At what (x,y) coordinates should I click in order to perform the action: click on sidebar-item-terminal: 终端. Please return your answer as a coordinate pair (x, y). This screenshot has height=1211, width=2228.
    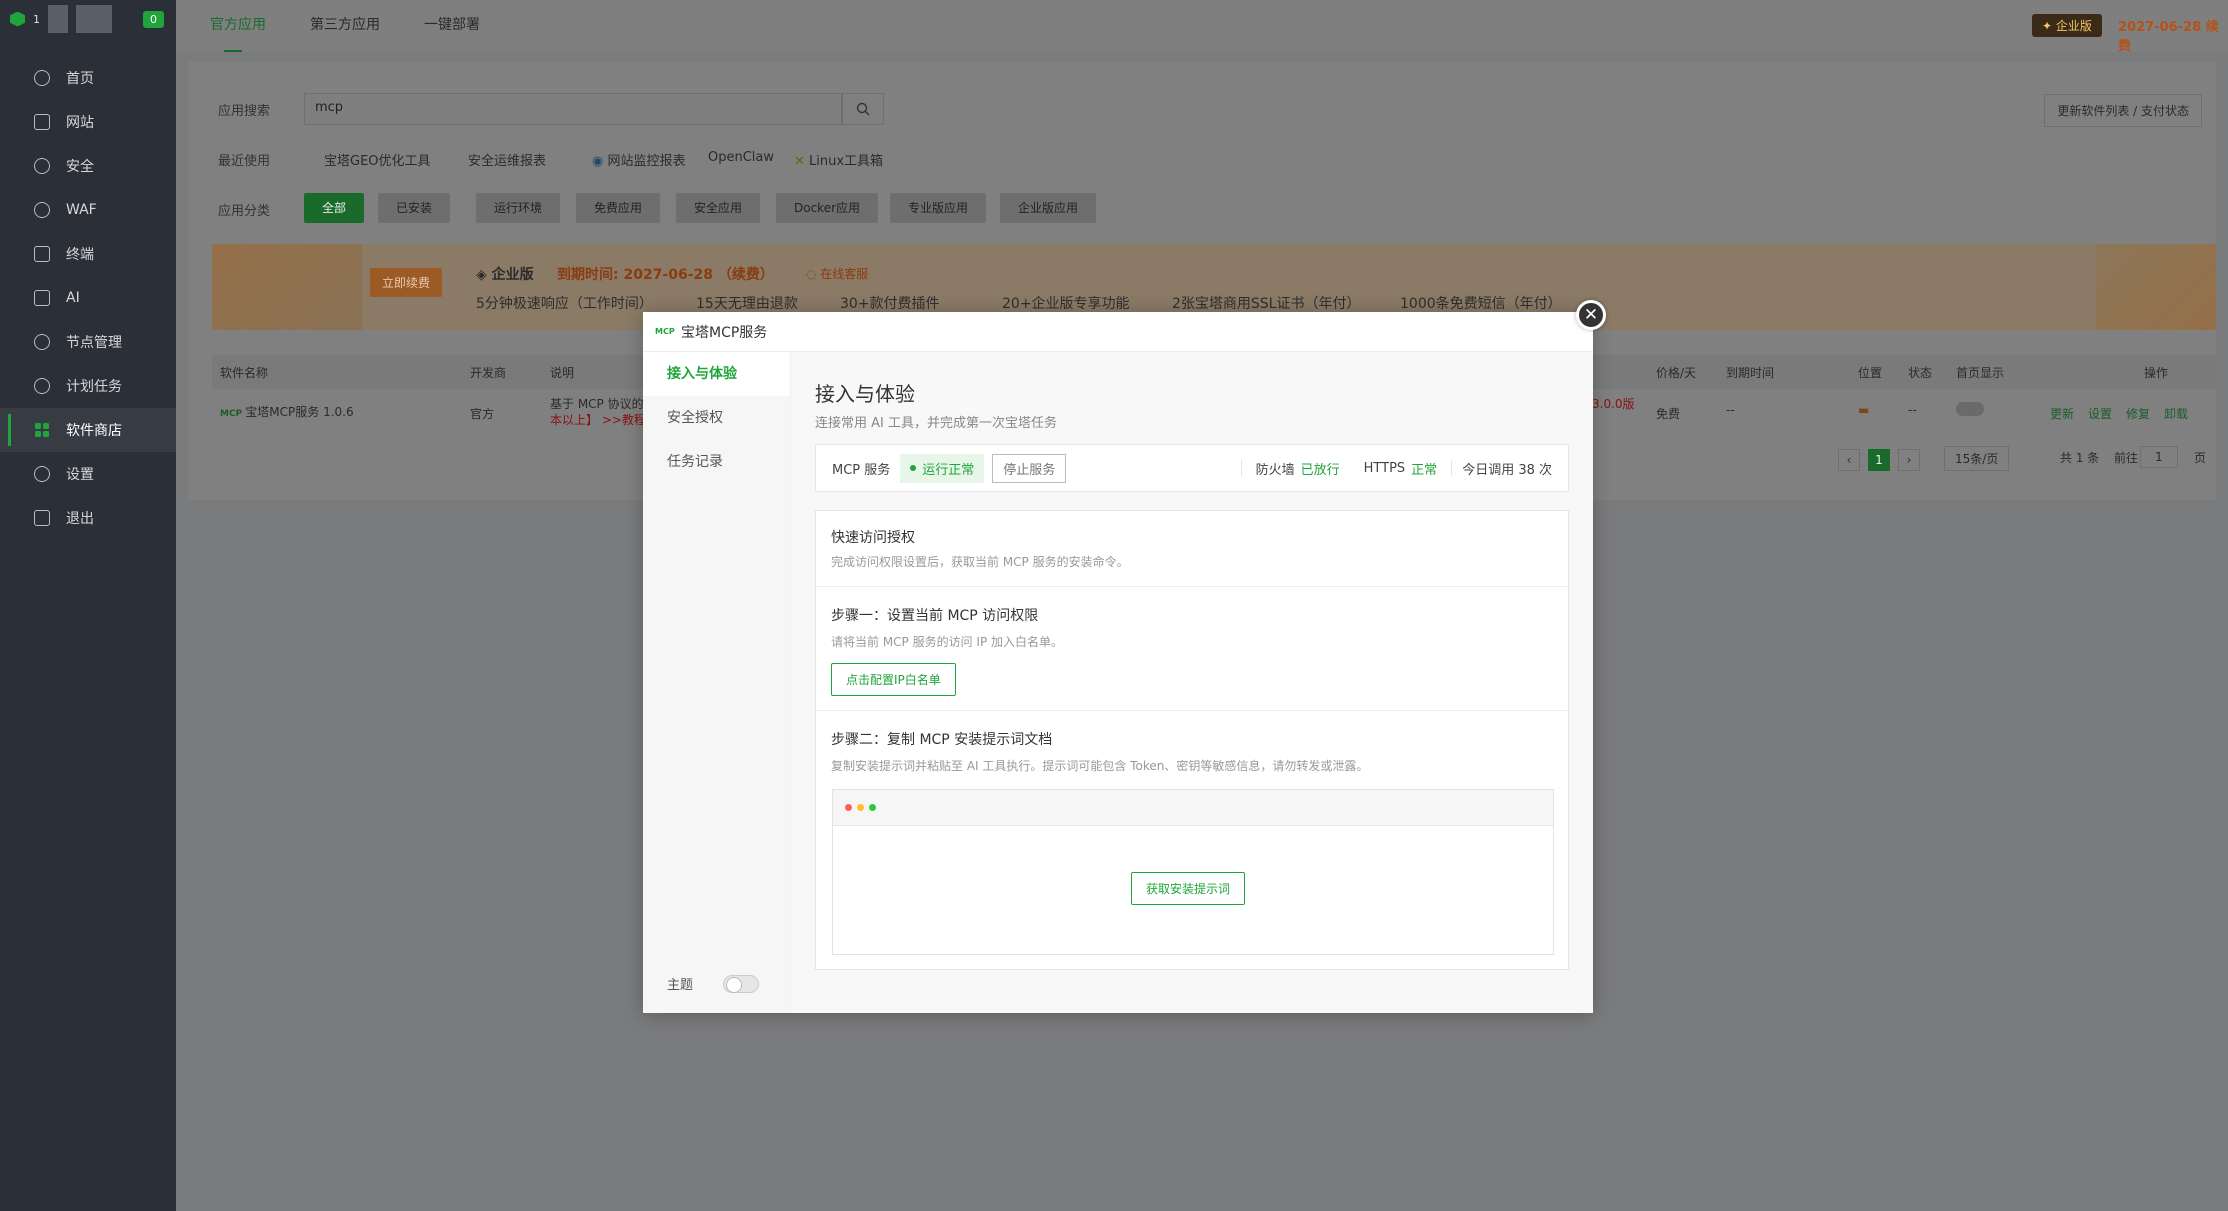
    Looking at the image, I should click on (88, 254).